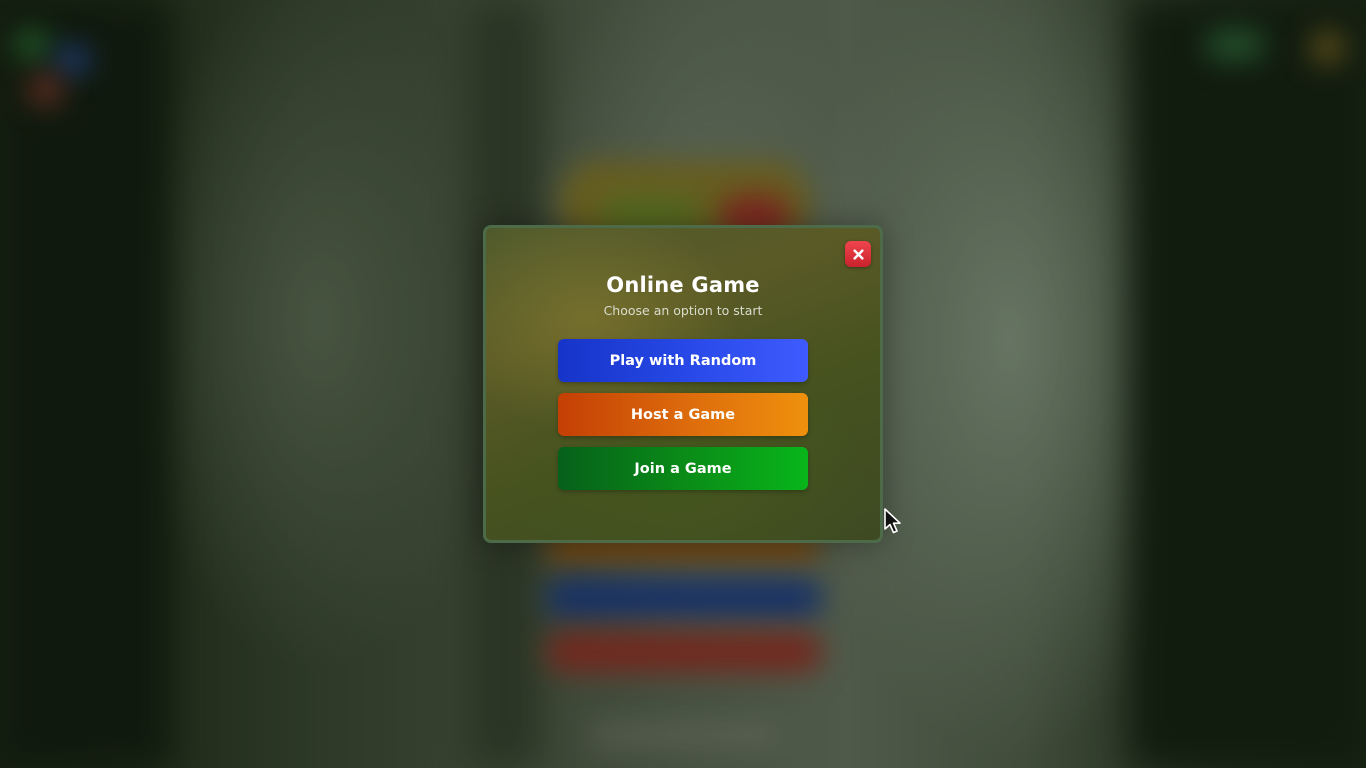 The height and width of the screenshot is (768, 1366). I want to click on close-icon, so click(858, 254).